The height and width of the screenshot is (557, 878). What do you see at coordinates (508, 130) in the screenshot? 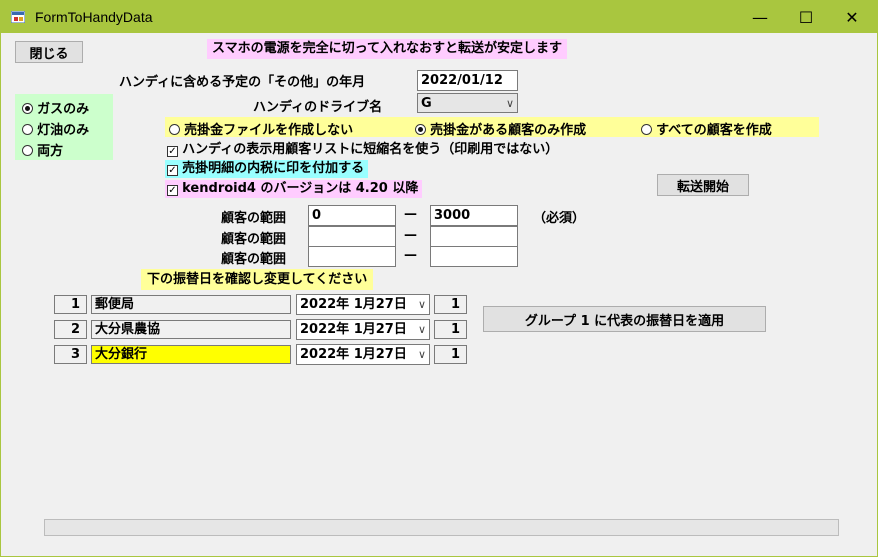
I see `ar-option-label: 売掛金がある顧客のみ作成` at bounding box center [508, 130].